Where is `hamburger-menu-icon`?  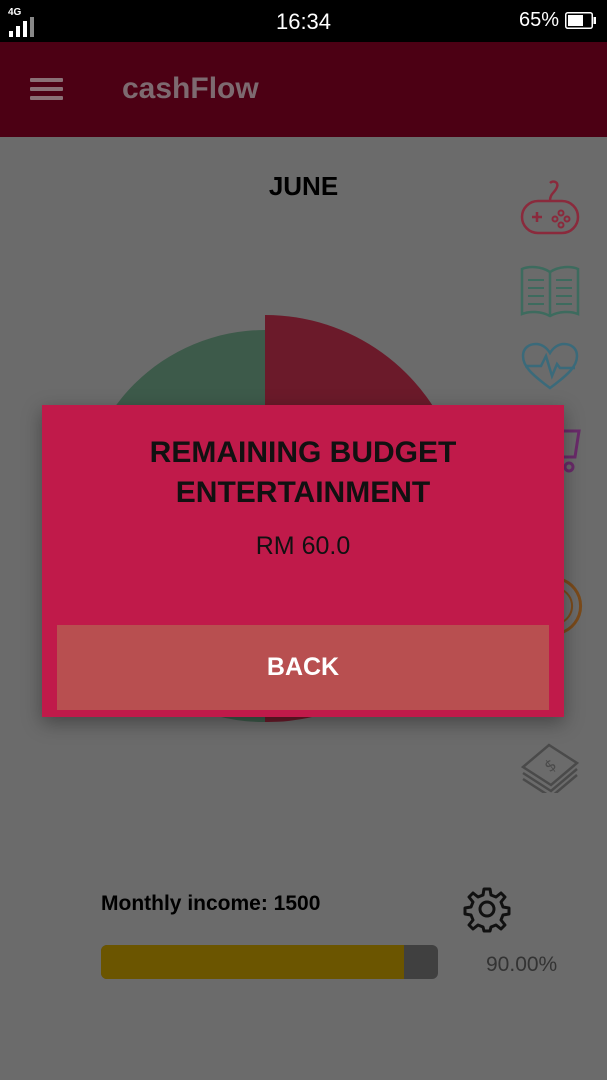 hamburger-menu-icon is located at coordinates (47, 89).